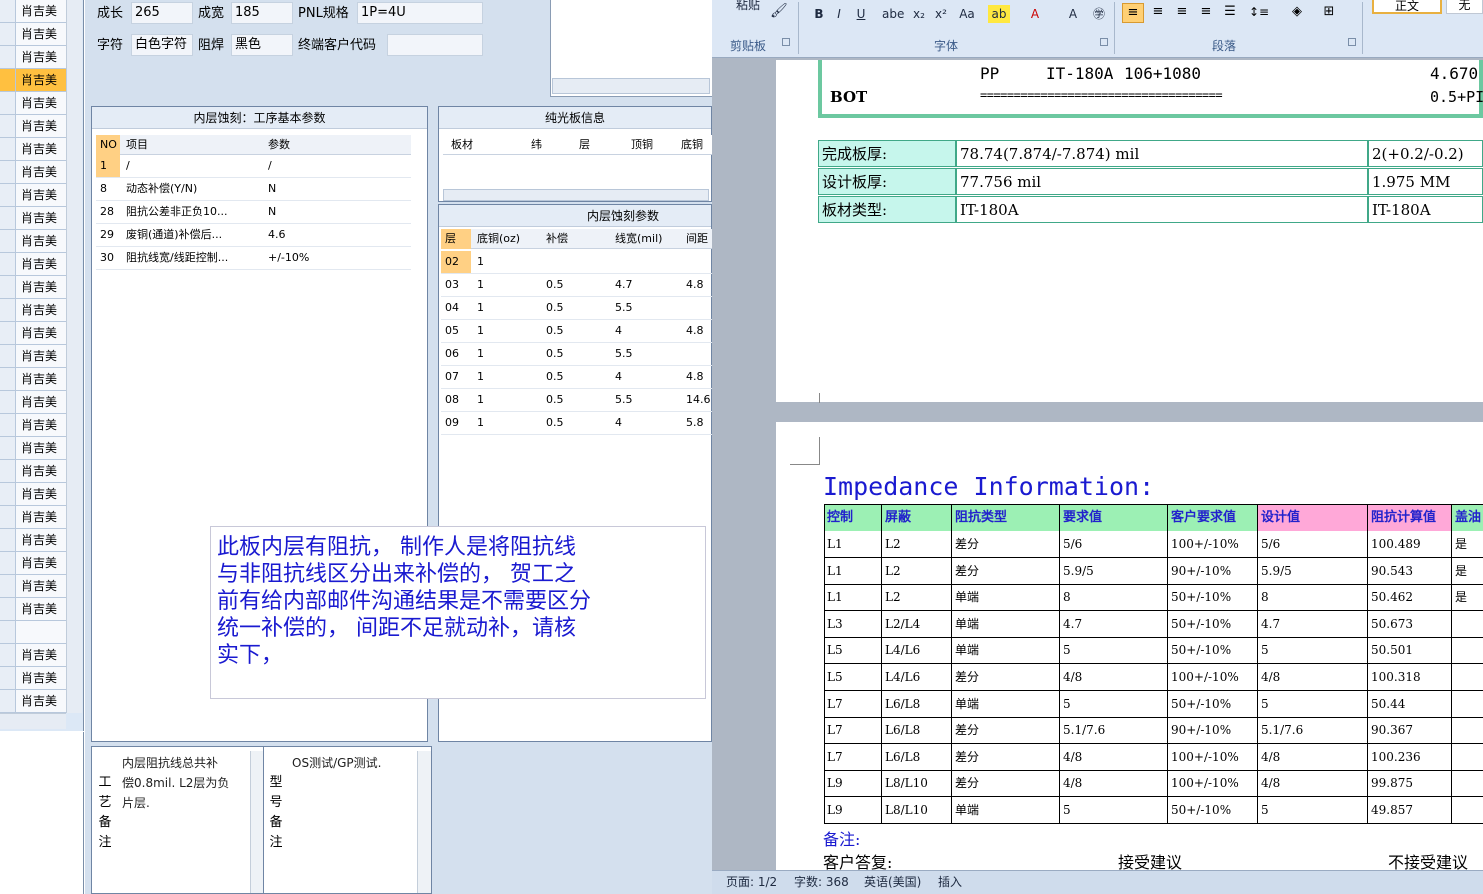 The height and width of the screenshot is (894, 1483). I want to click on plain-board-scrollbar, so click(576, 195).